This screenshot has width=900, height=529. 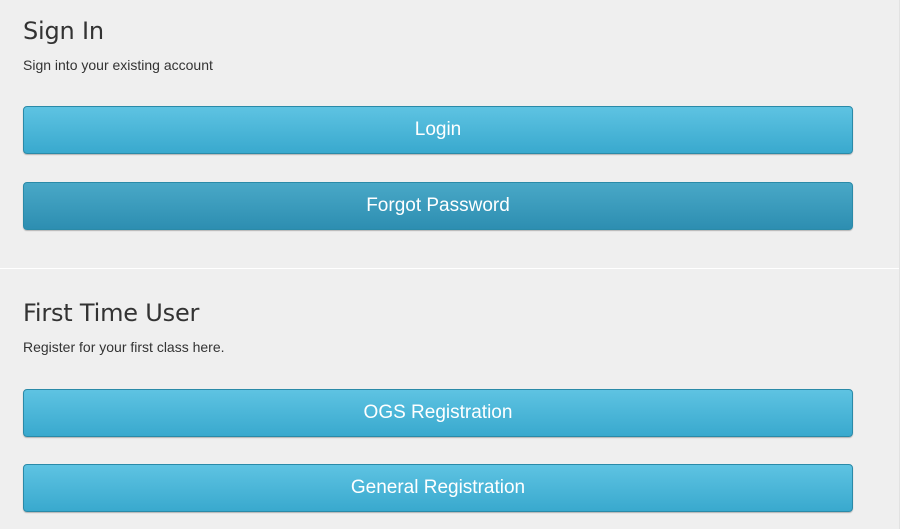 What do you see at coordinates (63, 31) in the screenshot?
I see `sign-in-heading: Sign In` at bounding box center [63, 31].